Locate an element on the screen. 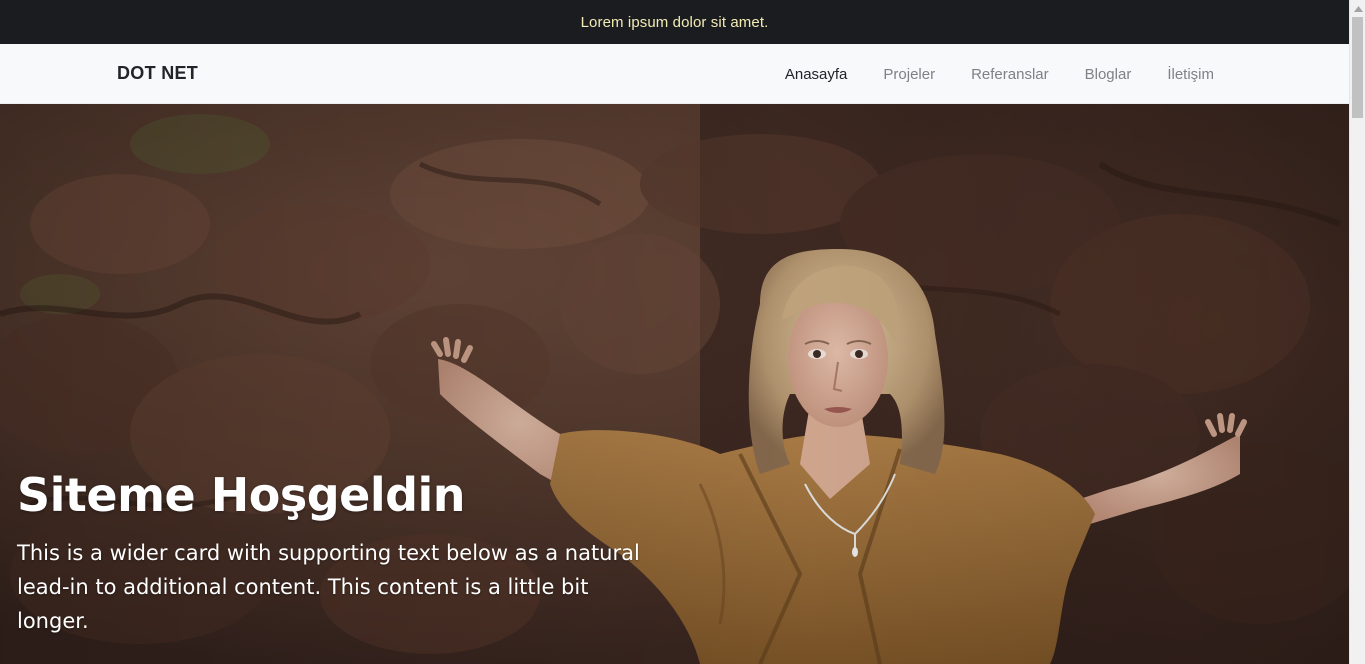 The width and height of the screenshot is (1365, 664). nav-link-referanslar: Referanslar is located at coordinates (1010, 74).